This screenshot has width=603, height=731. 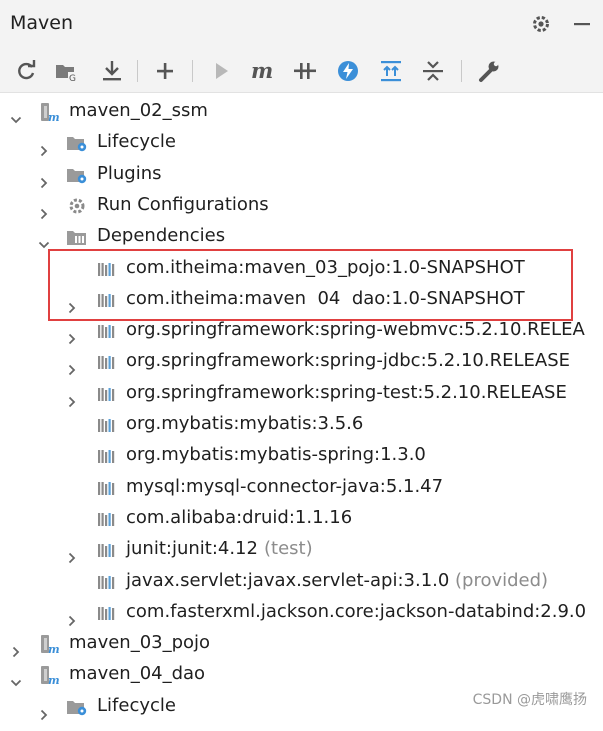 What do you see at coordinates (67, 71) in the screenshot?
I see `generate-sources-icon: G` at bounding box center [67, 71].